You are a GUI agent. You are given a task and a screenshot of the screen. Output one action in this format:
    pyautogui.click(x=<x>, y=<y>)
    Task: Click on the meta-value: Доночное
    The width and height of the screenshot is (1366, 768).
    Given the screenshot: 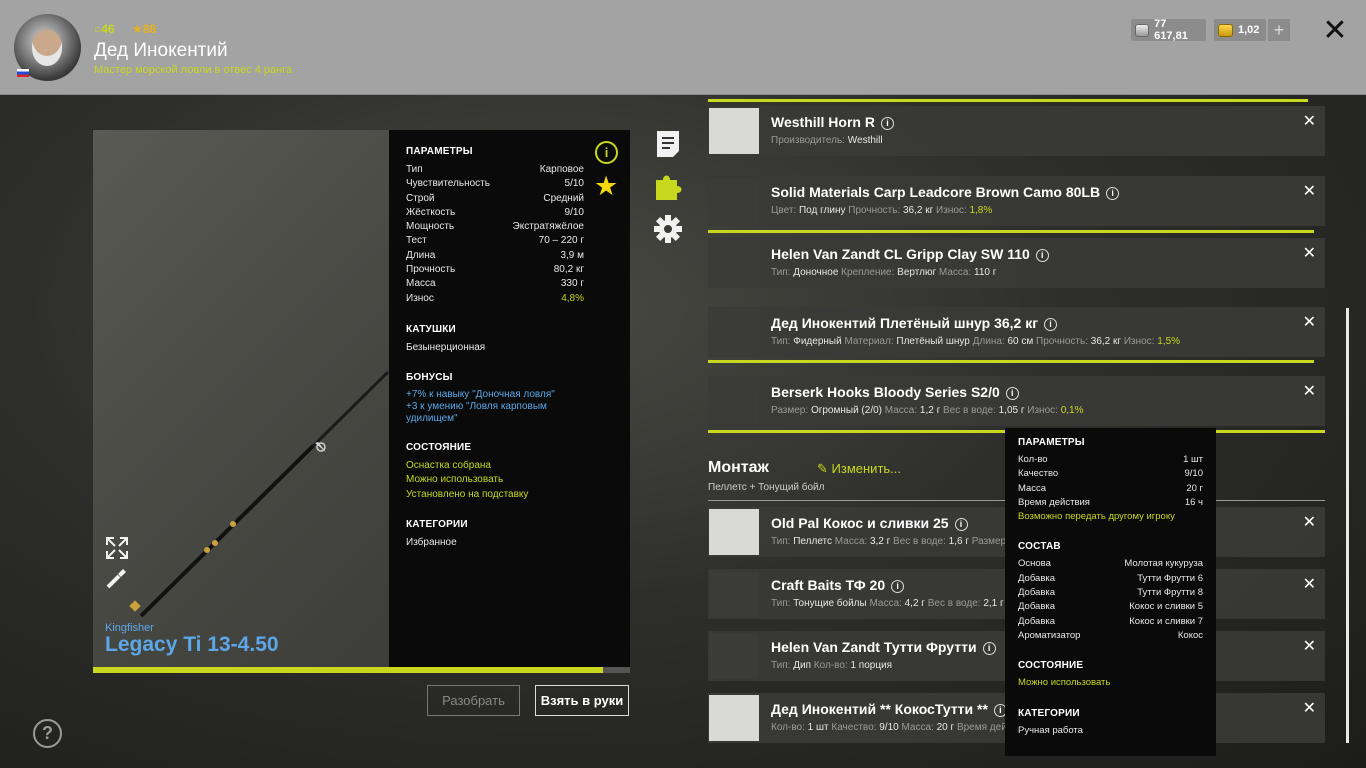 What is the action you would take?
    pyautogui.click(x=816, y=272)
    